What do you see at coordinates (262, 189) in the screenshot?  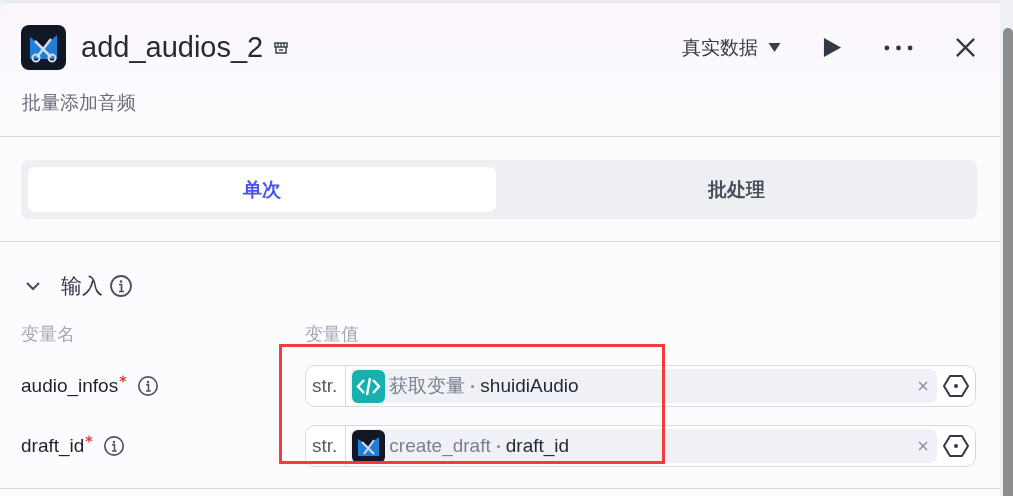 I see `tab: 单次` at bounding box center [262, 189].